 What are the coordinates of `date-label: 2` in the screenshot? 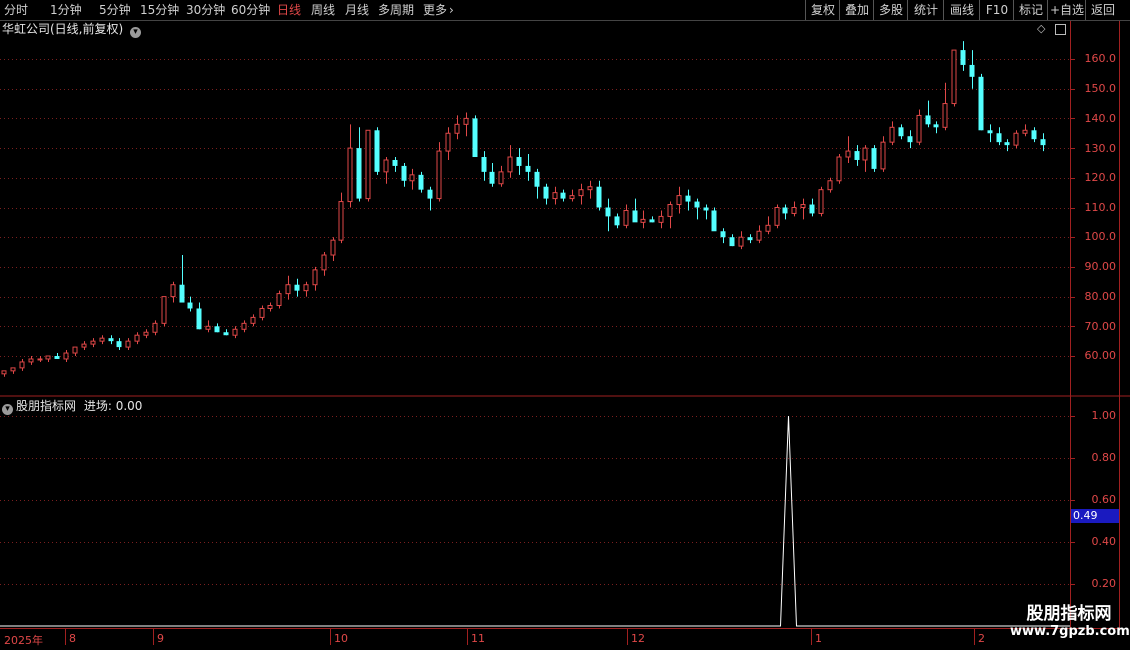 It's located at (981, 638).